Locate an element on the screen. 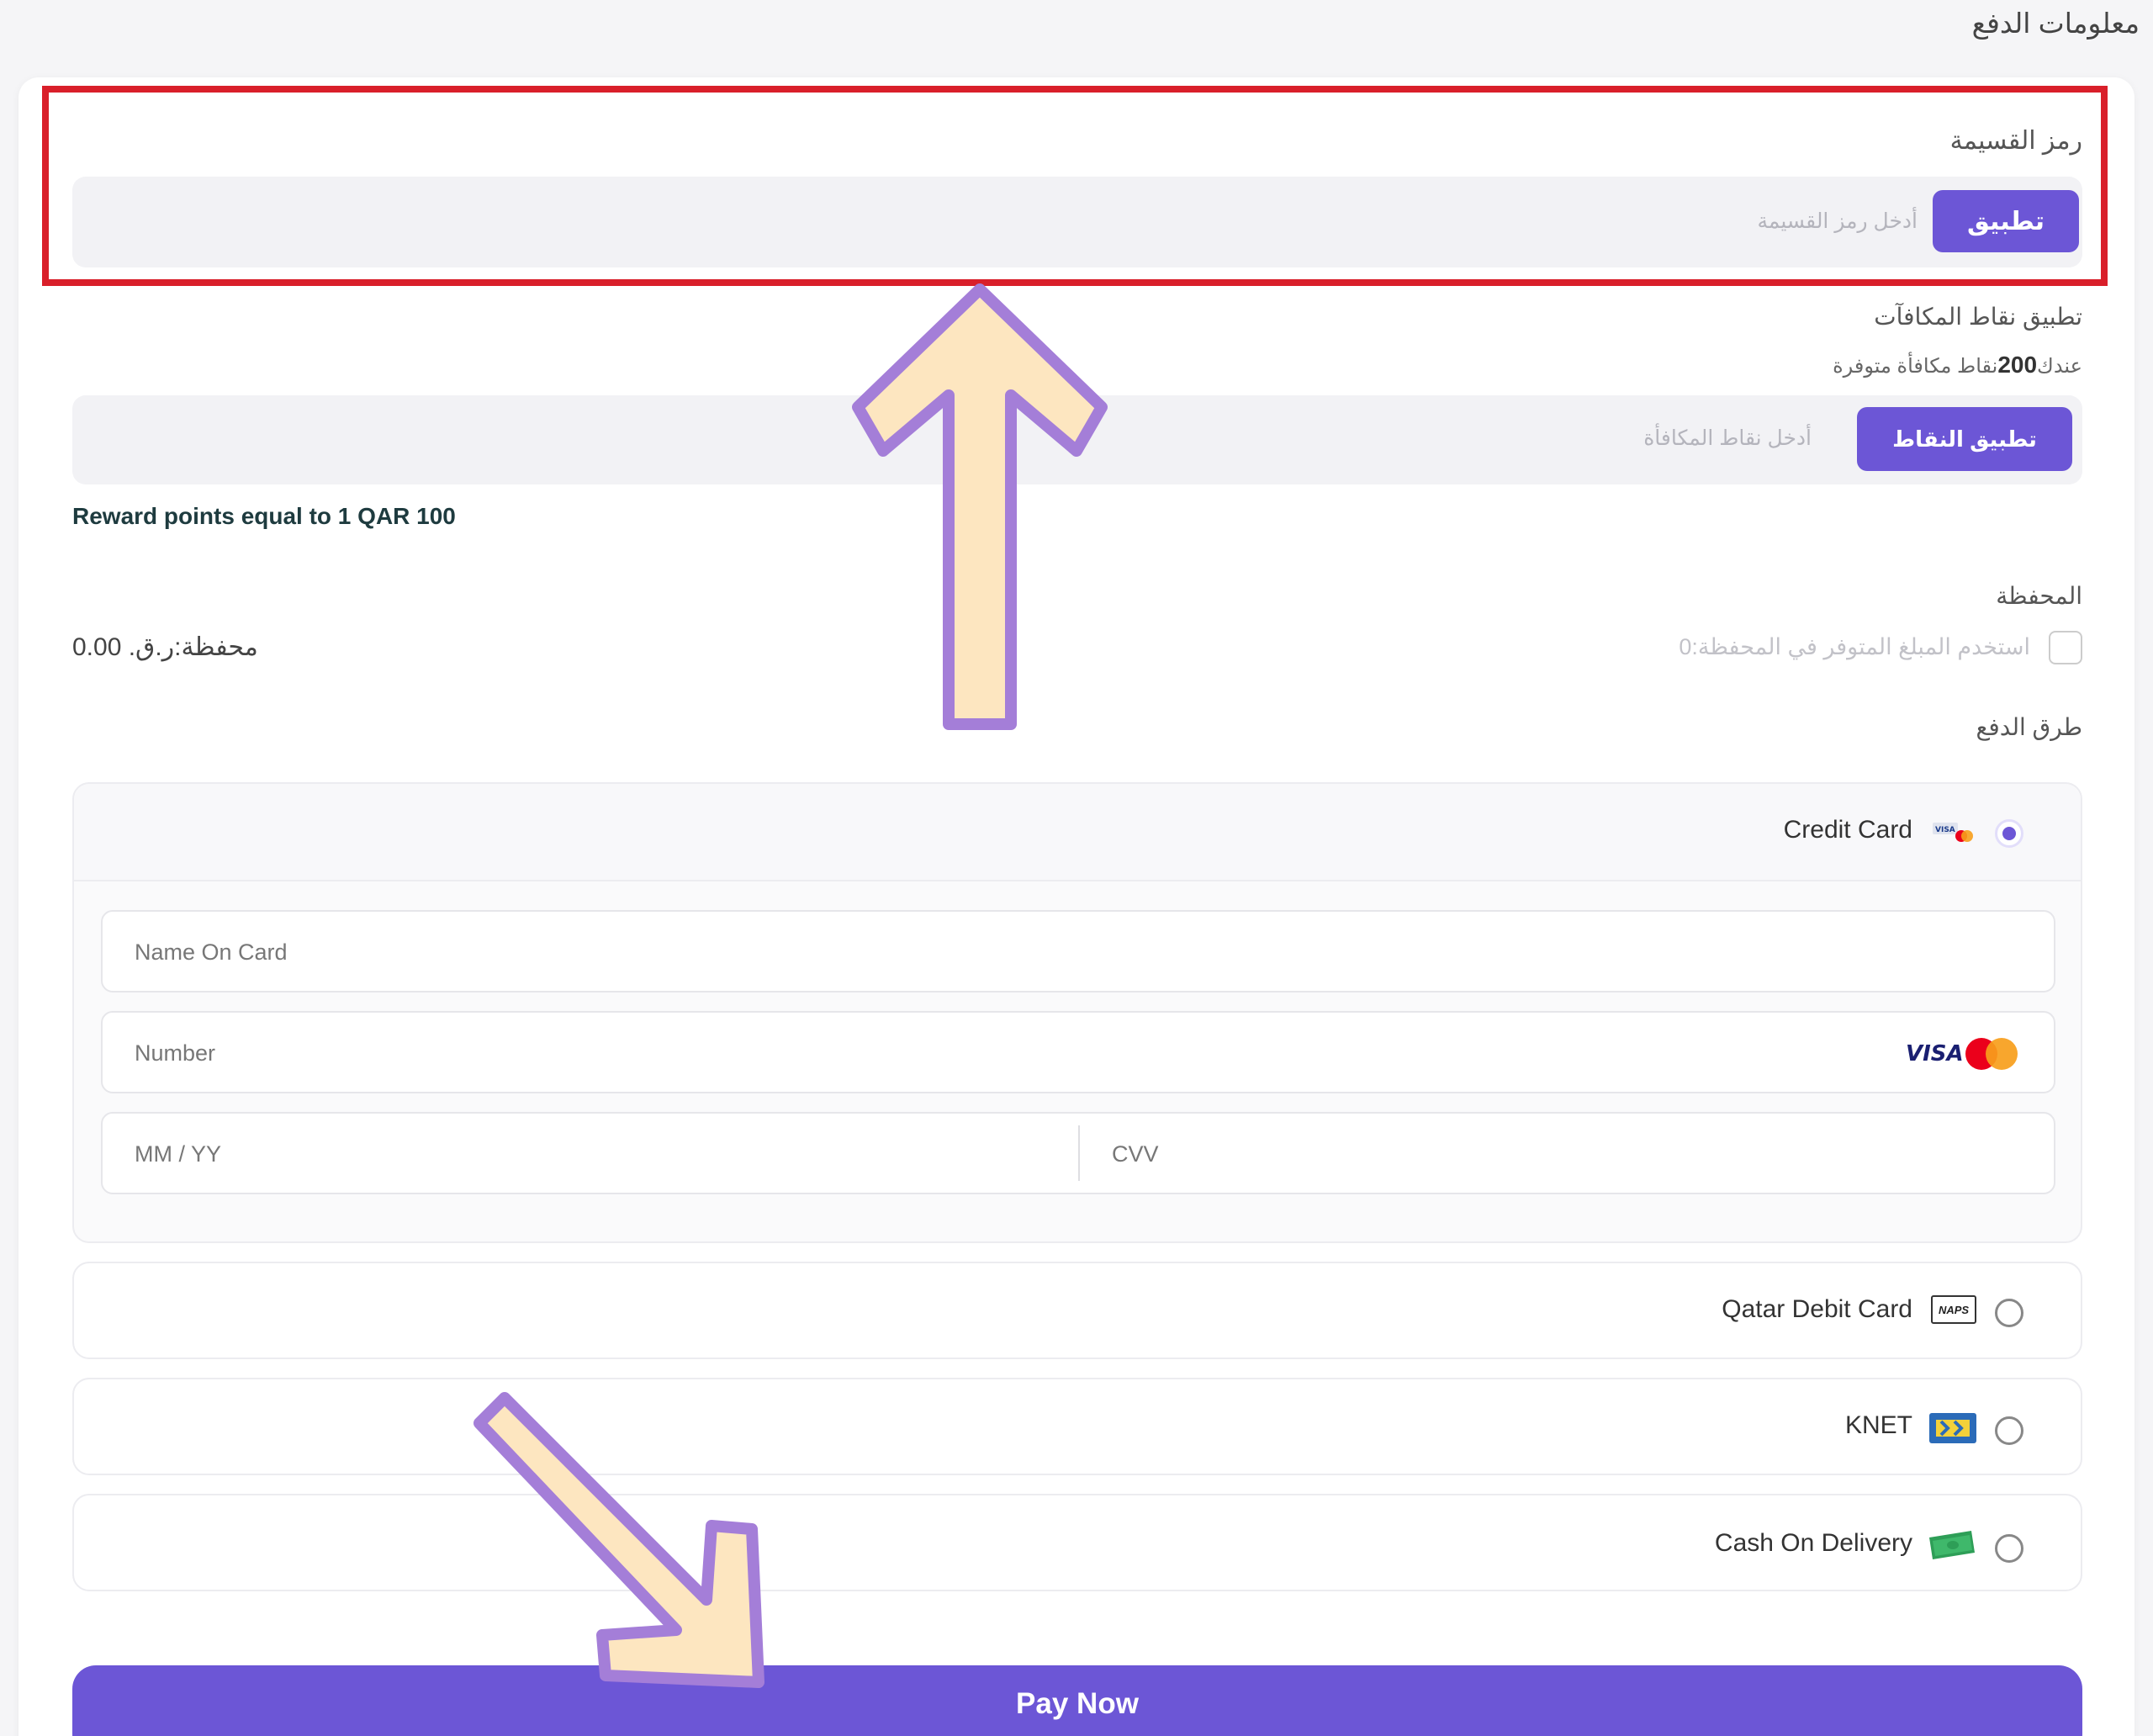 The width and height of the screenshot is (2153, 1736). name-on-card-placeholder: Name On Card is located at coordinates (212, 952).